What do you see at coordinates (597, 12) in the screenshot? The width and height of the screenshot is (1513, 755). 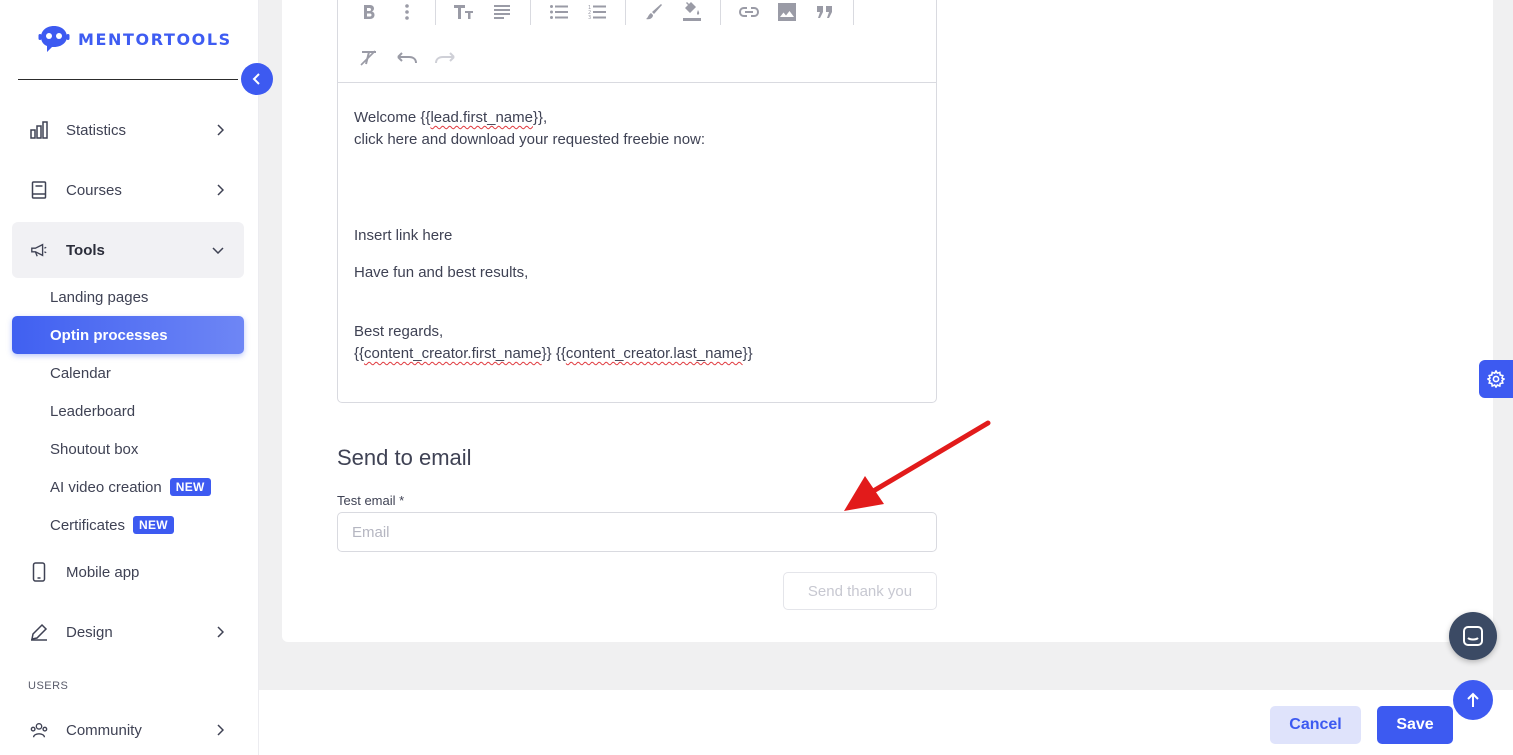 I see `numbered-list-icon: 123` at bounding box center [597, 12].